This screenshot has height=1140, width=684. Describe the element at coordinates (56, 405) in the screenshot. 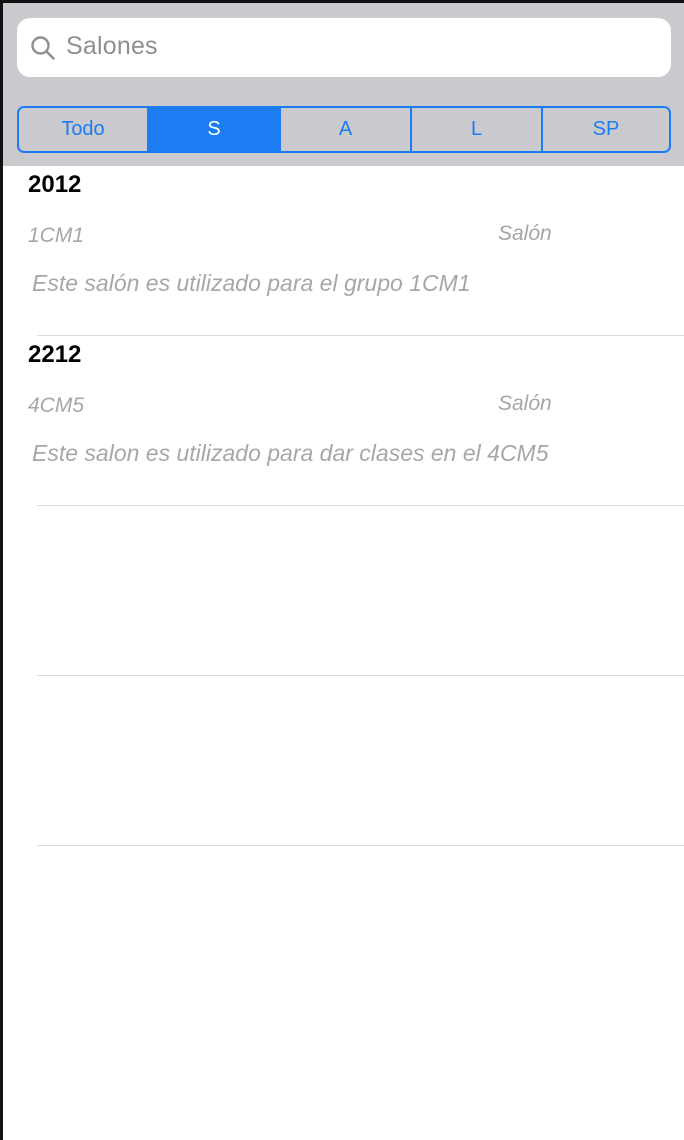

I see `room-group-code: 4CM5` at that location.